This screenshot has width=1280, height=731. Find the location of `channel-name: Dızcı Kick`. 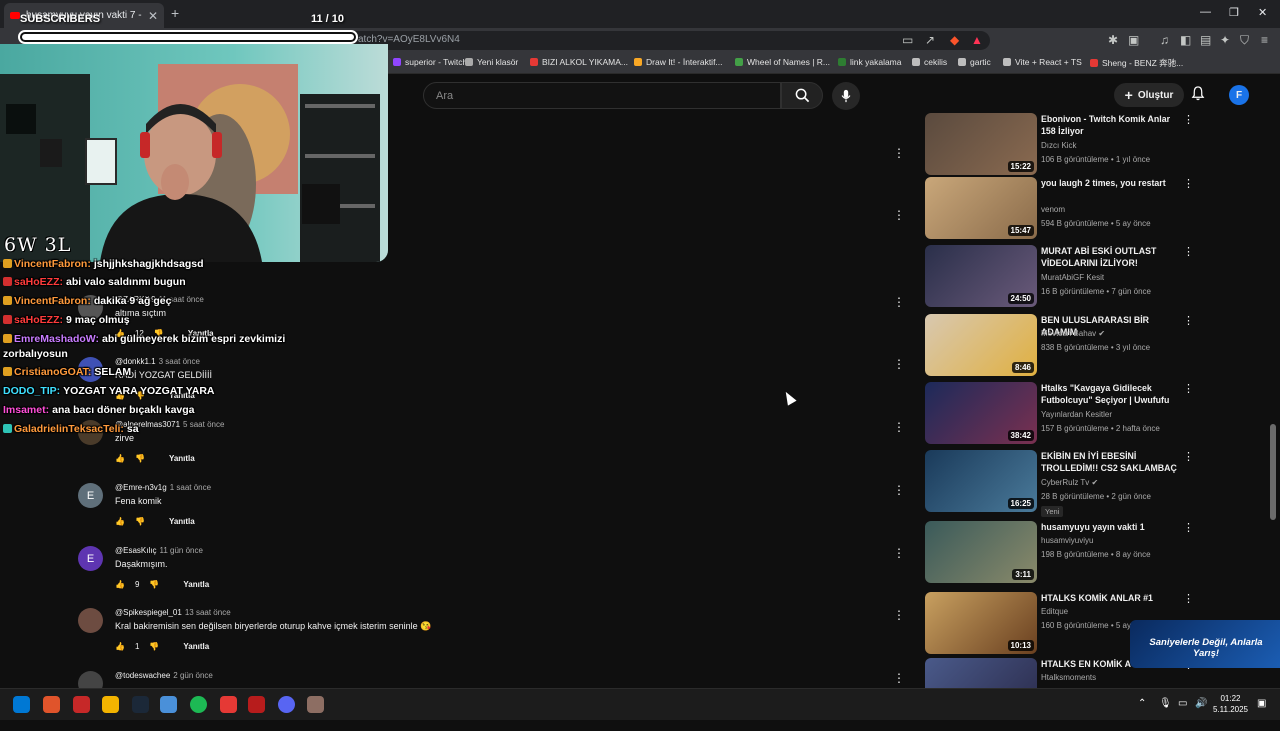

channel-name: Dızcı Kick is located at coordinates (1059, 145).